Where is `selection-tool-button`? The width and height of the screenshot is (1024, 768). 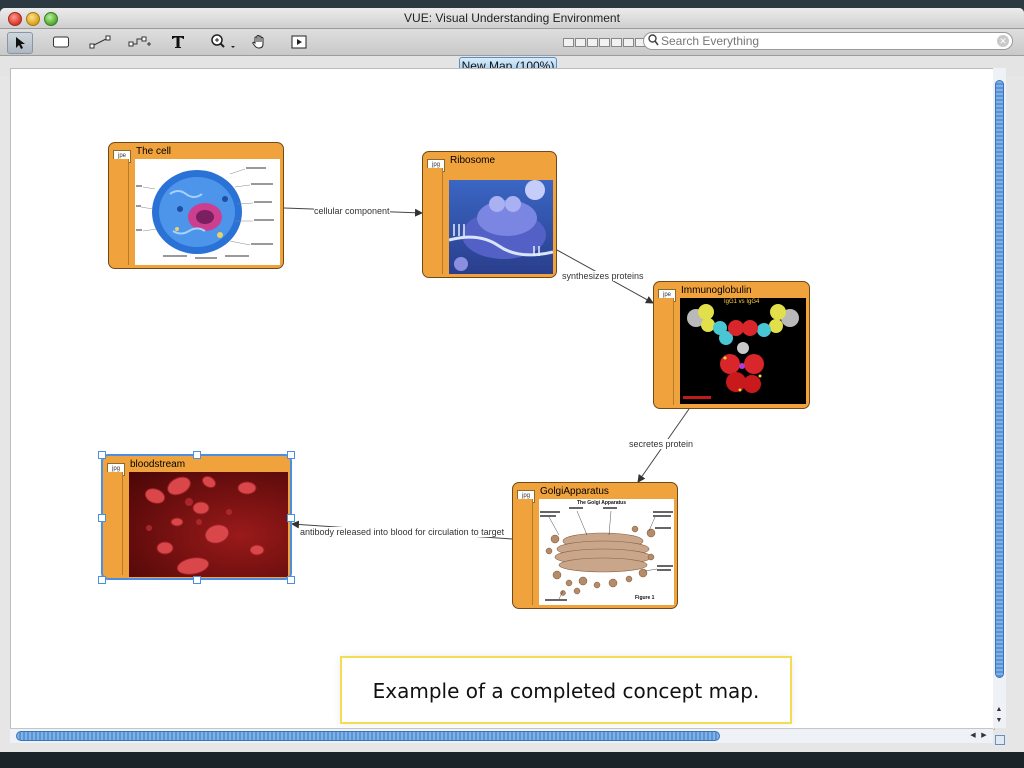
selection-tool-button is located at coordinates (20, 43).